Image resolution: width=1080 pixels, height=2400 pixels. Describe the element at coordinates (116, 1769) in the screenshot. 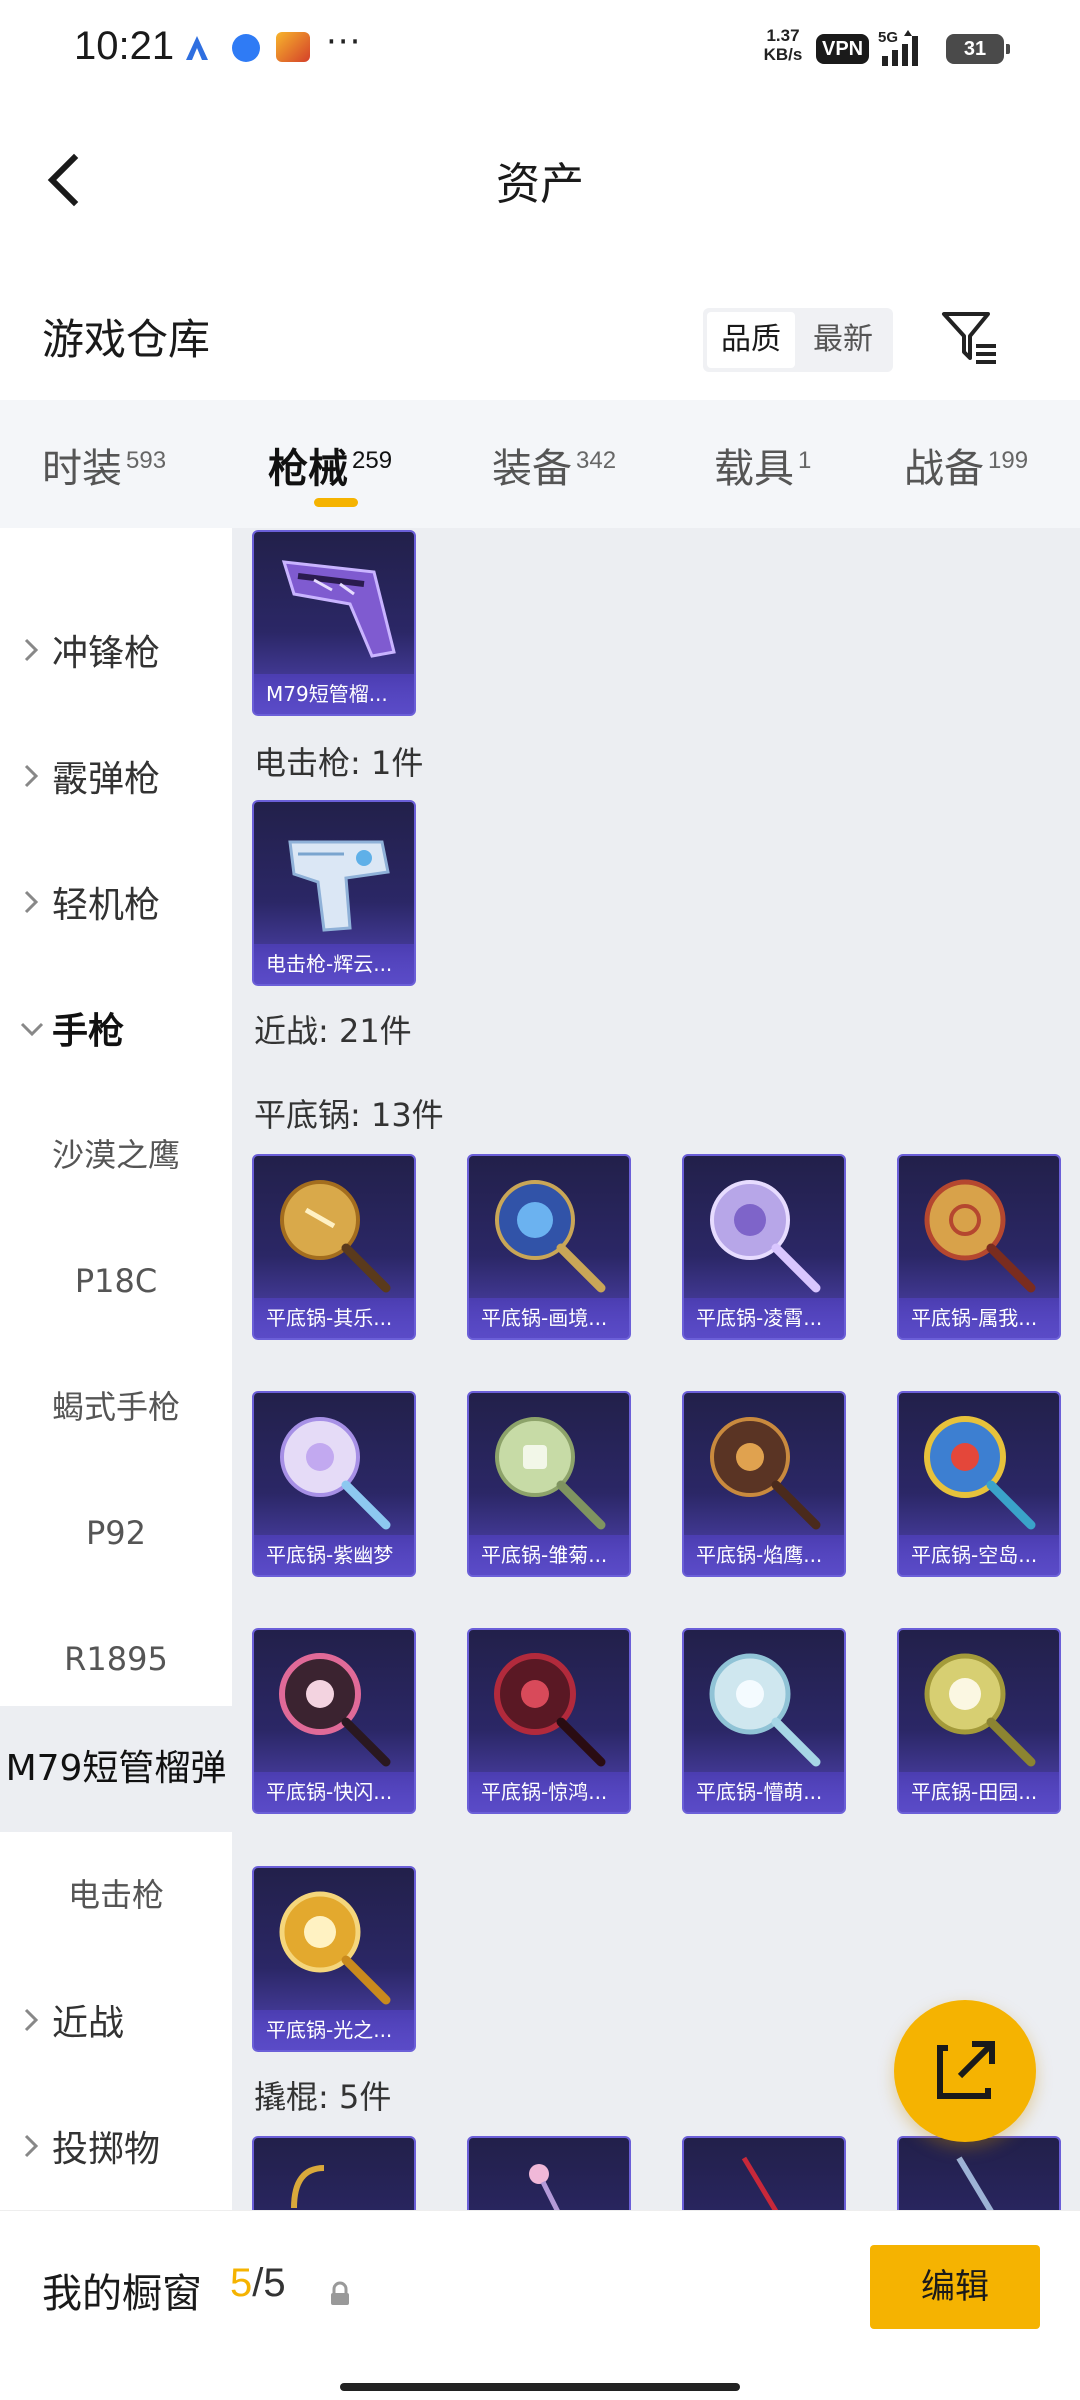

I see `sidebar-sub-m79: M79短管榴弹` at that location.